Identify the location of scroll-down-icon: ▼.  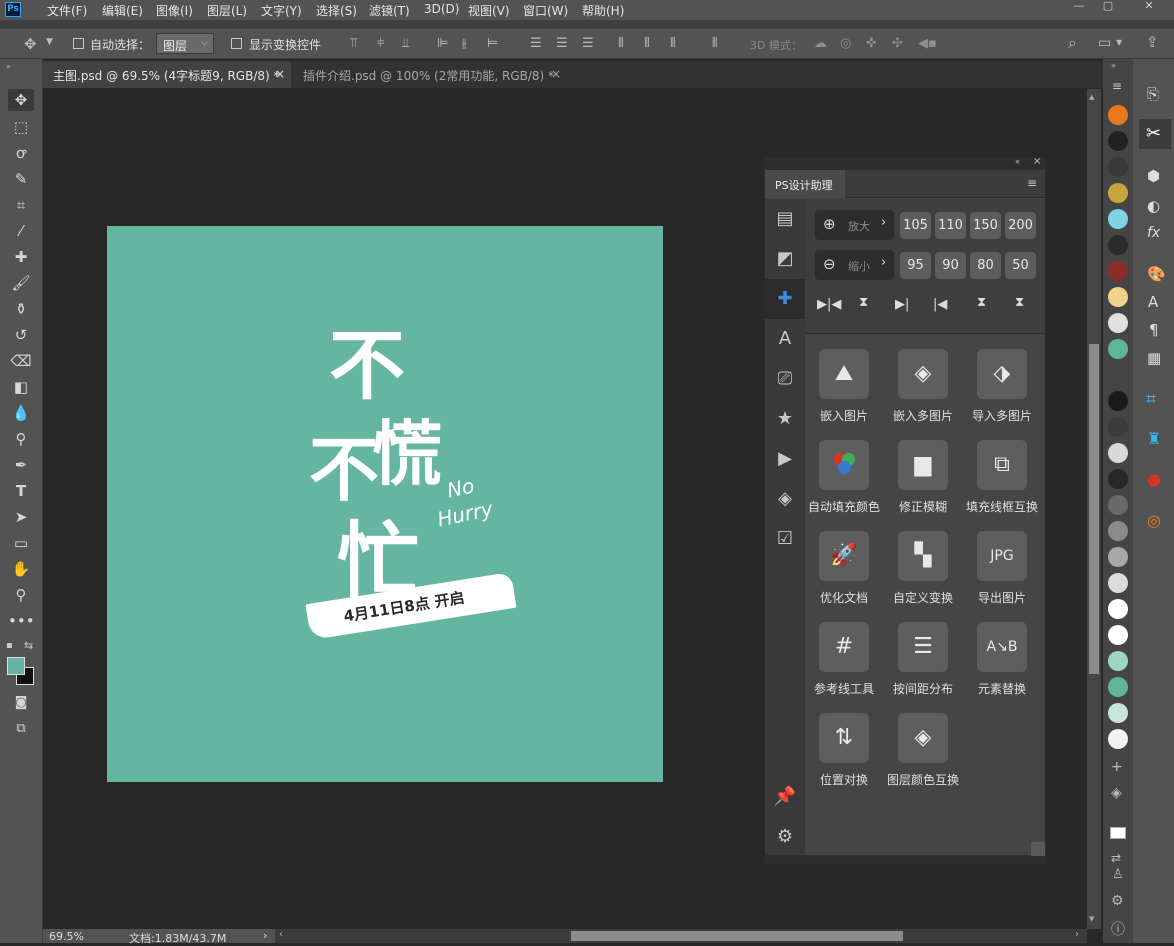
(1091, 919).